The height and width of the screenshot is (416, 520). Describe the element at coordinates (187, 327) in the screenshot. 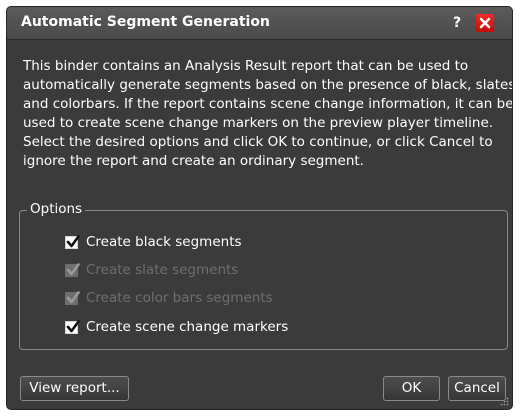

I see `option-label: Create scene change markers` at that location.